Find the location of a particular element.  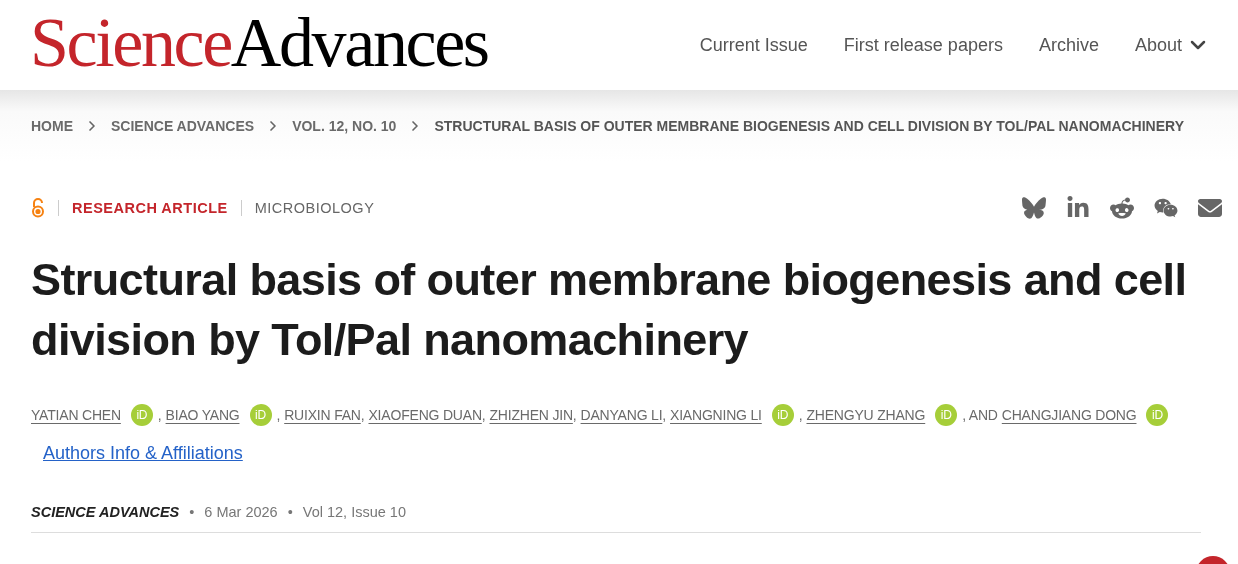

breadcrumb-link: SCIENCE ADVANCES is located at coordinates (183, 126).